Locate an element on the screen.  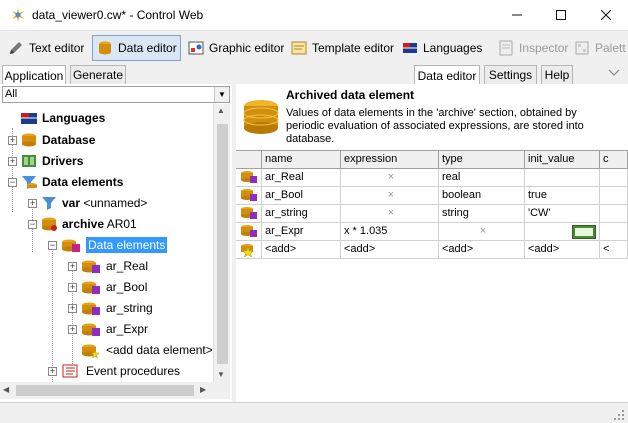
close-button is located at coordinates (605, 15).